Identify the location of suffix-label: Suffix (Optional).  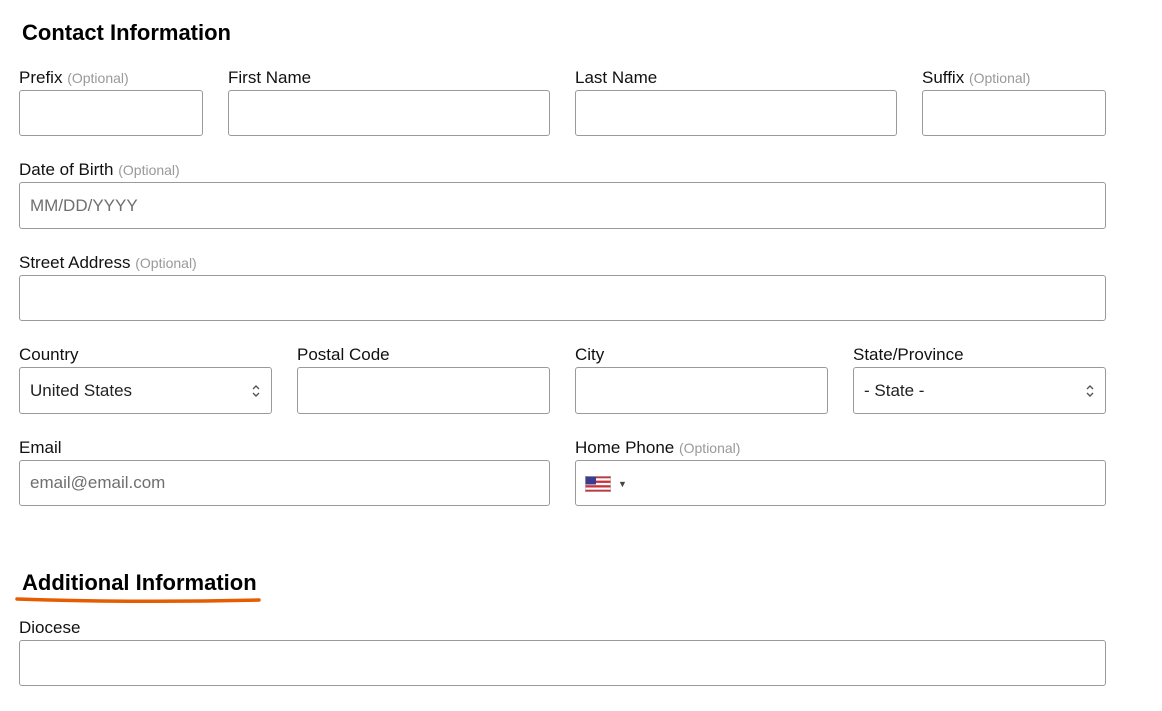
(976, 78).